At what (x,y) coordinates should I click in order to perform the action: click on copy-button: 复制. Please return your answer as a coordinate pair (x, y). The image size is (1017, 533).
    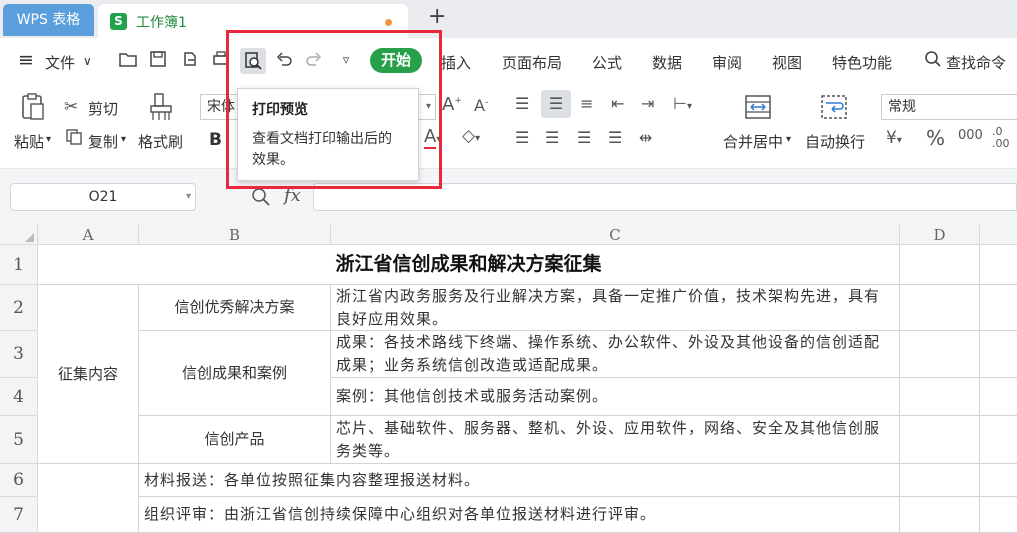
    Looking at the image, I should click on (103, 141).